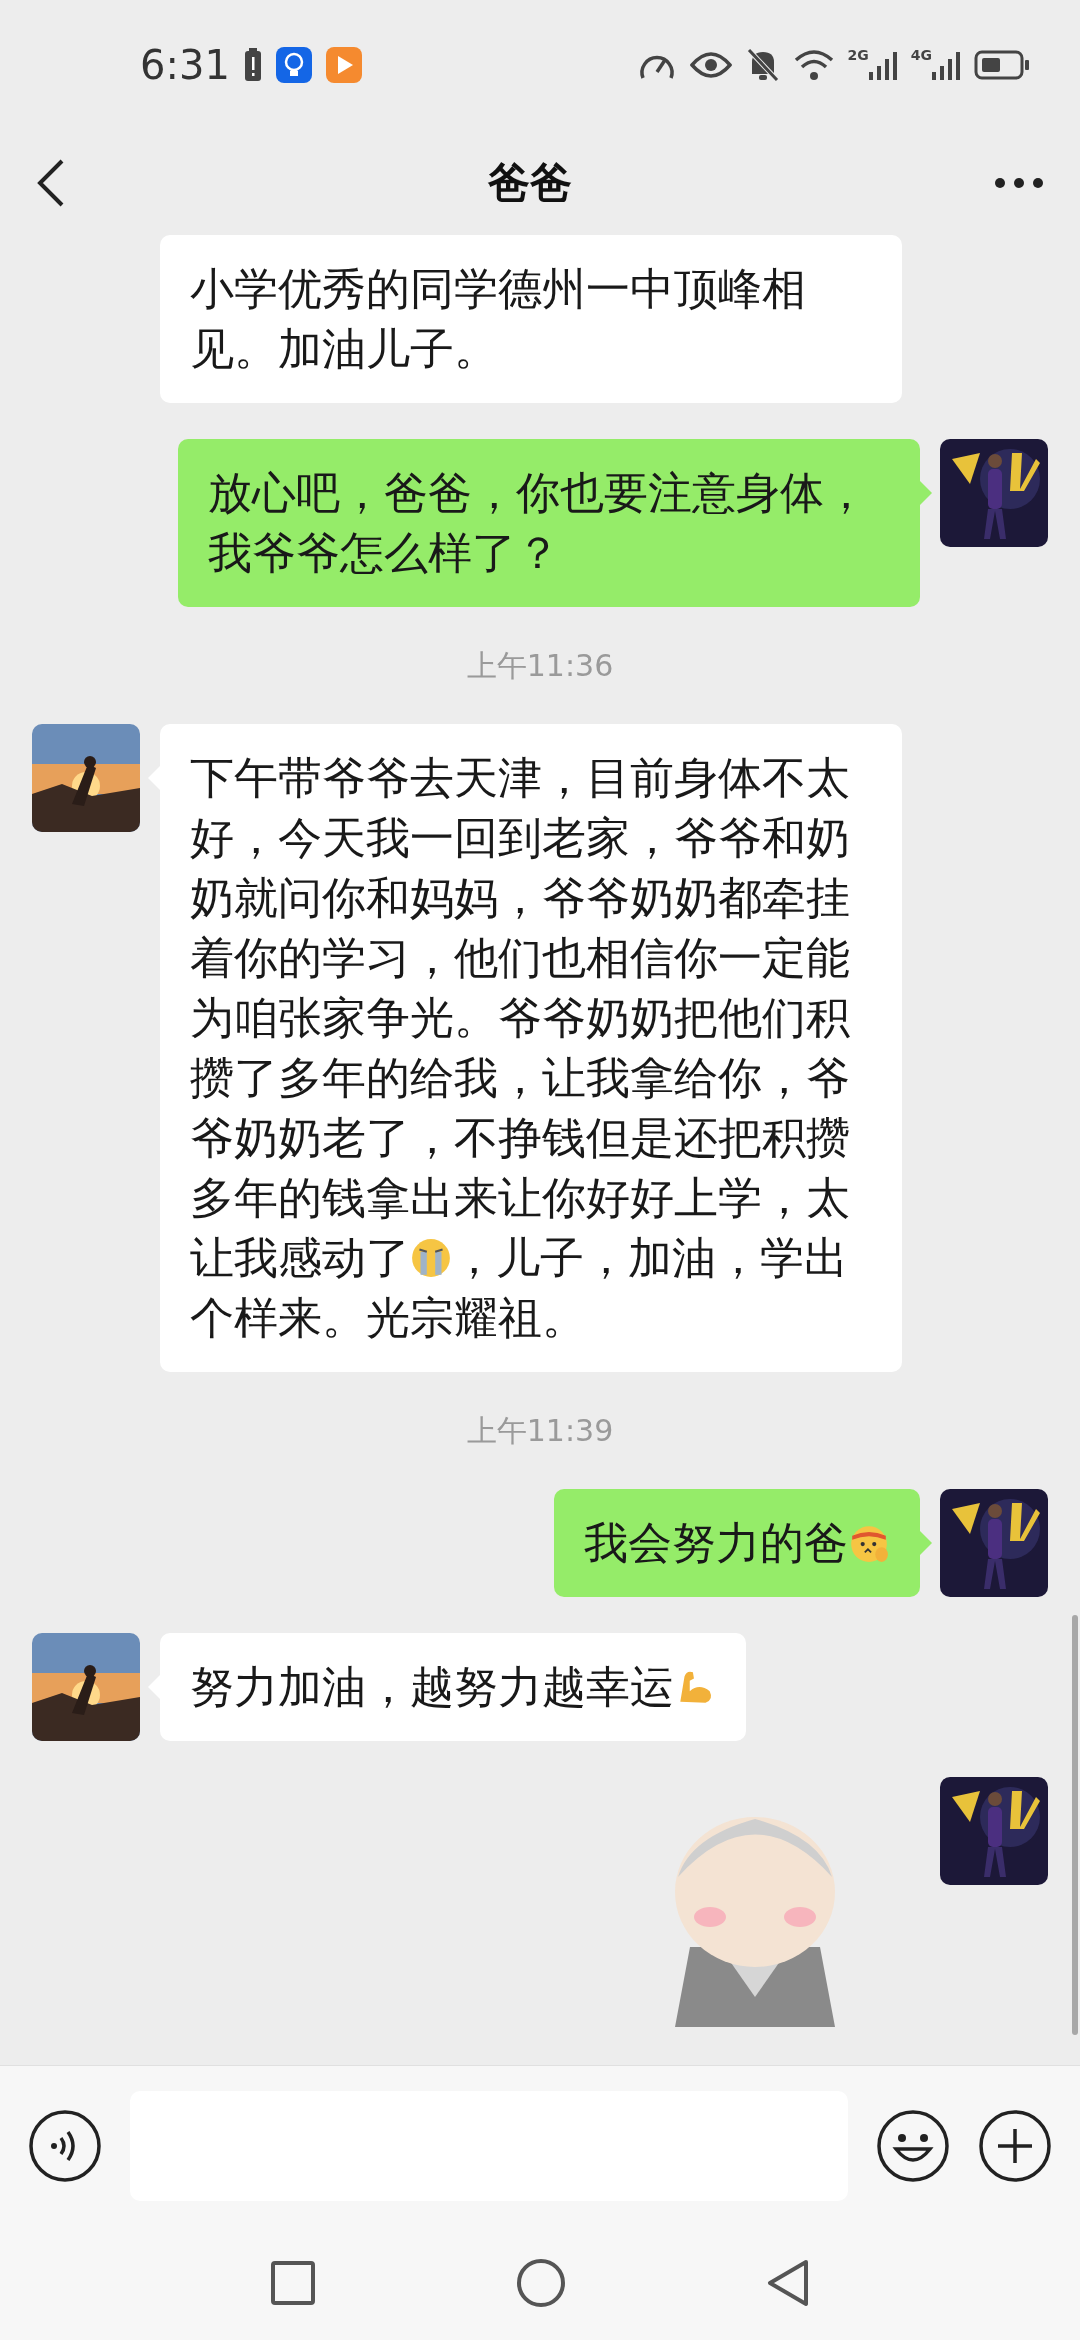 This screenshot has height=2340, width=1080. I want to click on message-text: 努力加油，越努力越幸运, so click(453, 1686).